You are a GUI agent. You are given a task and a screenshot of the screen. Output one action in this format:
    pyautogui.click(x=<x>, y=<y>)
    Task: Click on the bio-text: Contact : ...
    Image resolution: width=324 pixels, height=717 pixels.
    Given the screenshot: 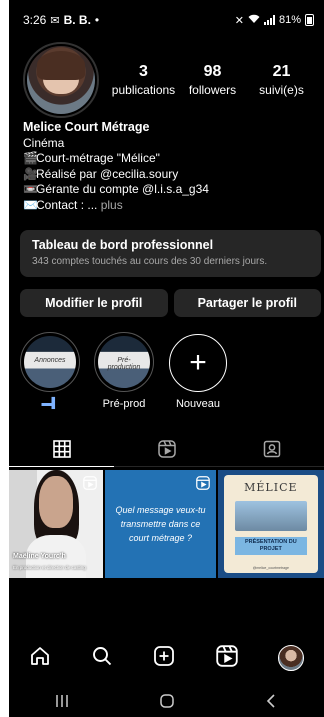 What is the action you would take?
    pyautogui.click(x=67, y=204)
    